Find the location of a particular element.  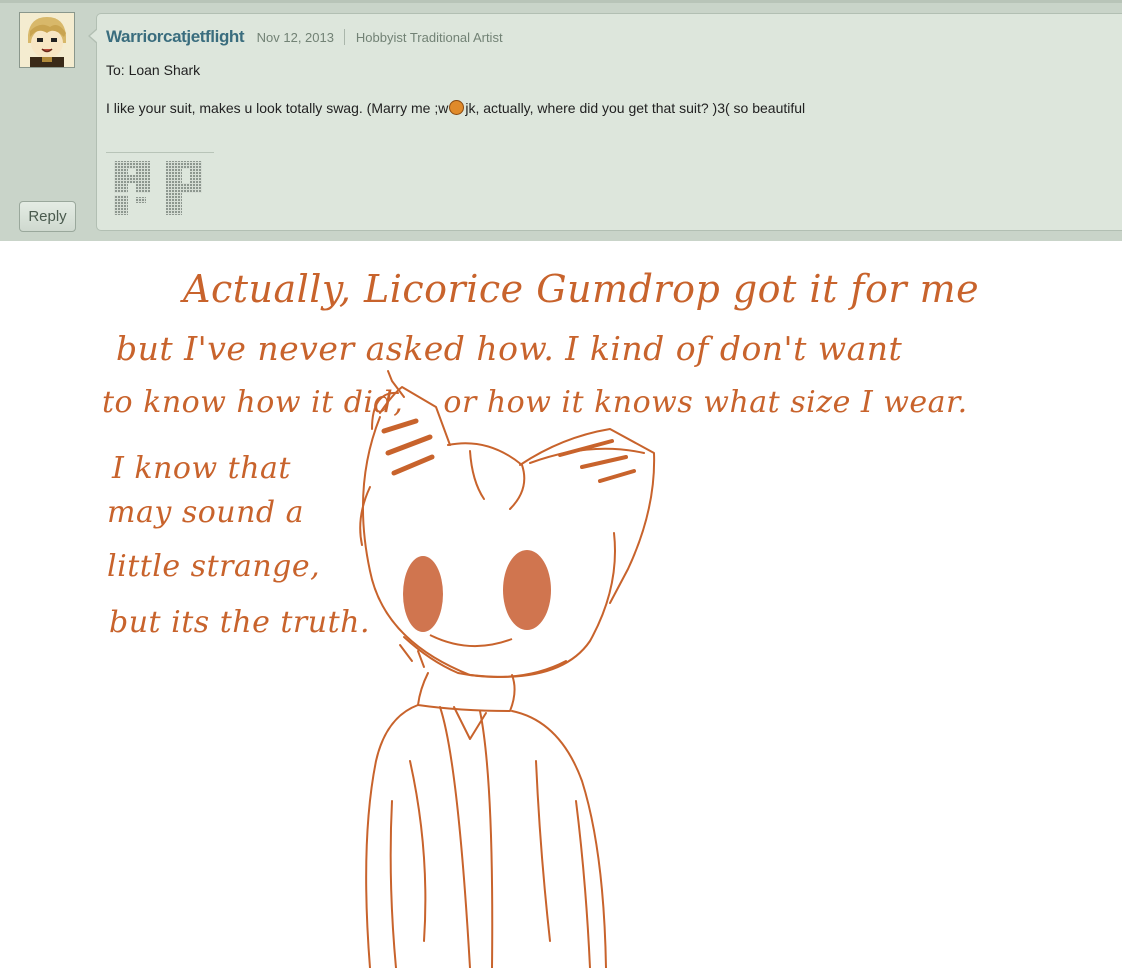

comment-date: Nov 12, 2013 is located at coordinates (295, 37).